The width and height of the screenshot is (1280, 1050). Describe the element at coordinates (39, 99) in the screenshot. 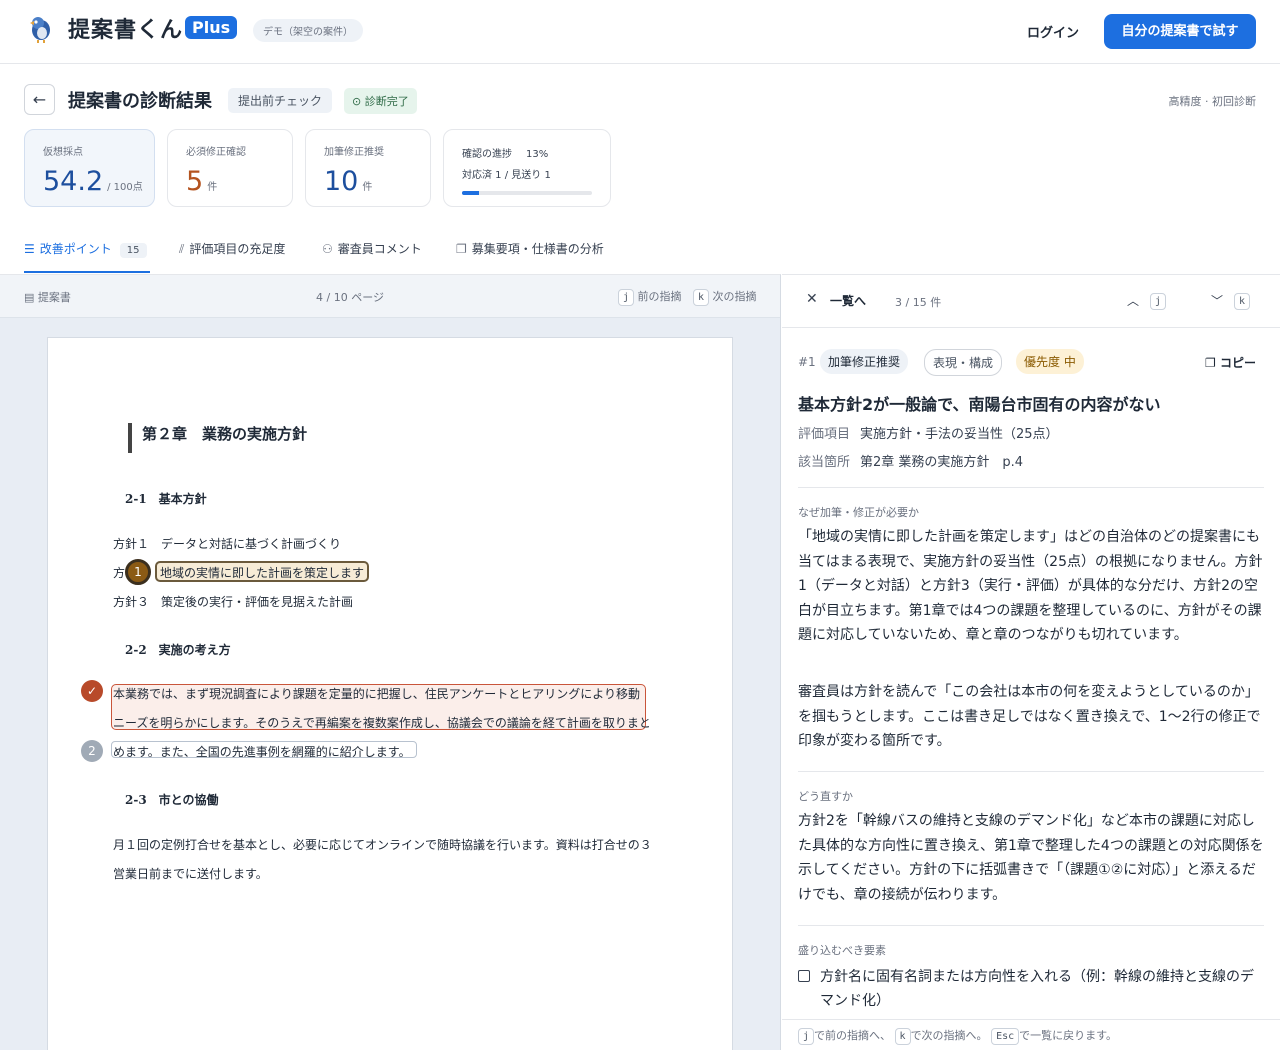

I see `back-button: ←` at that location.